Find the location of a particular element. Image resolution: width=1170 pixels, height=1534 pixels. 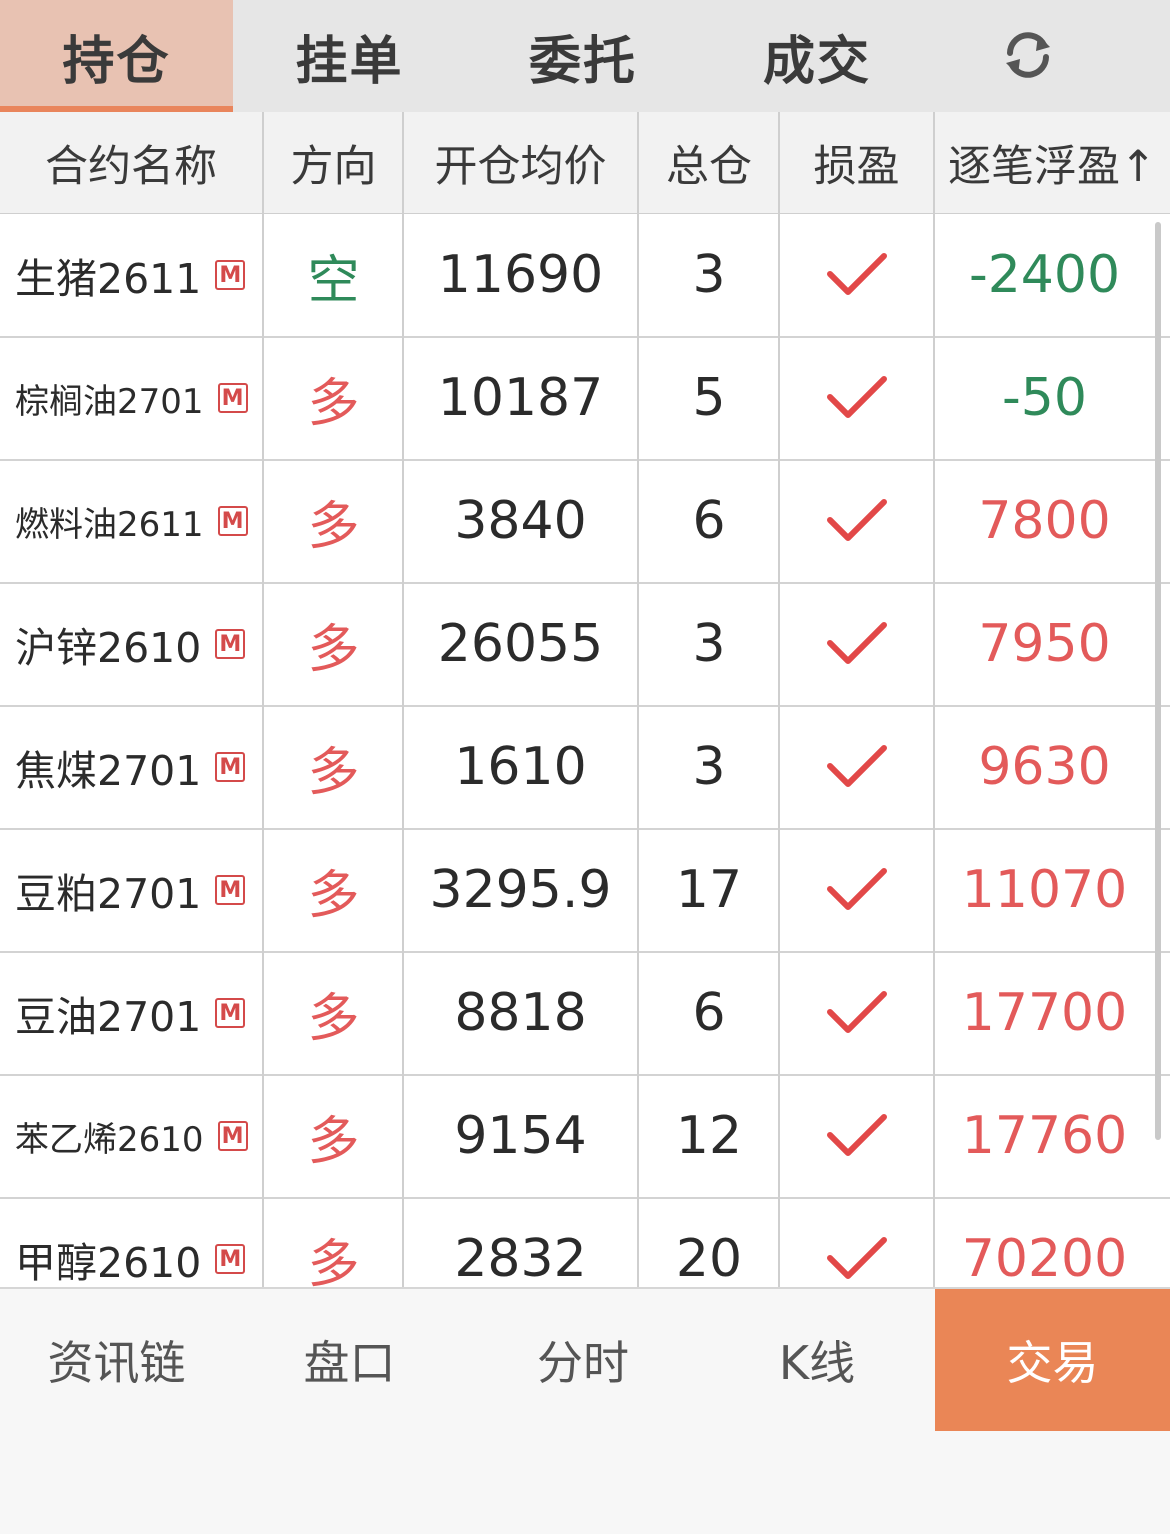

table-row: 甲醇2610 M 多 2832 20 70200 is located at coordinates (585, 1242).